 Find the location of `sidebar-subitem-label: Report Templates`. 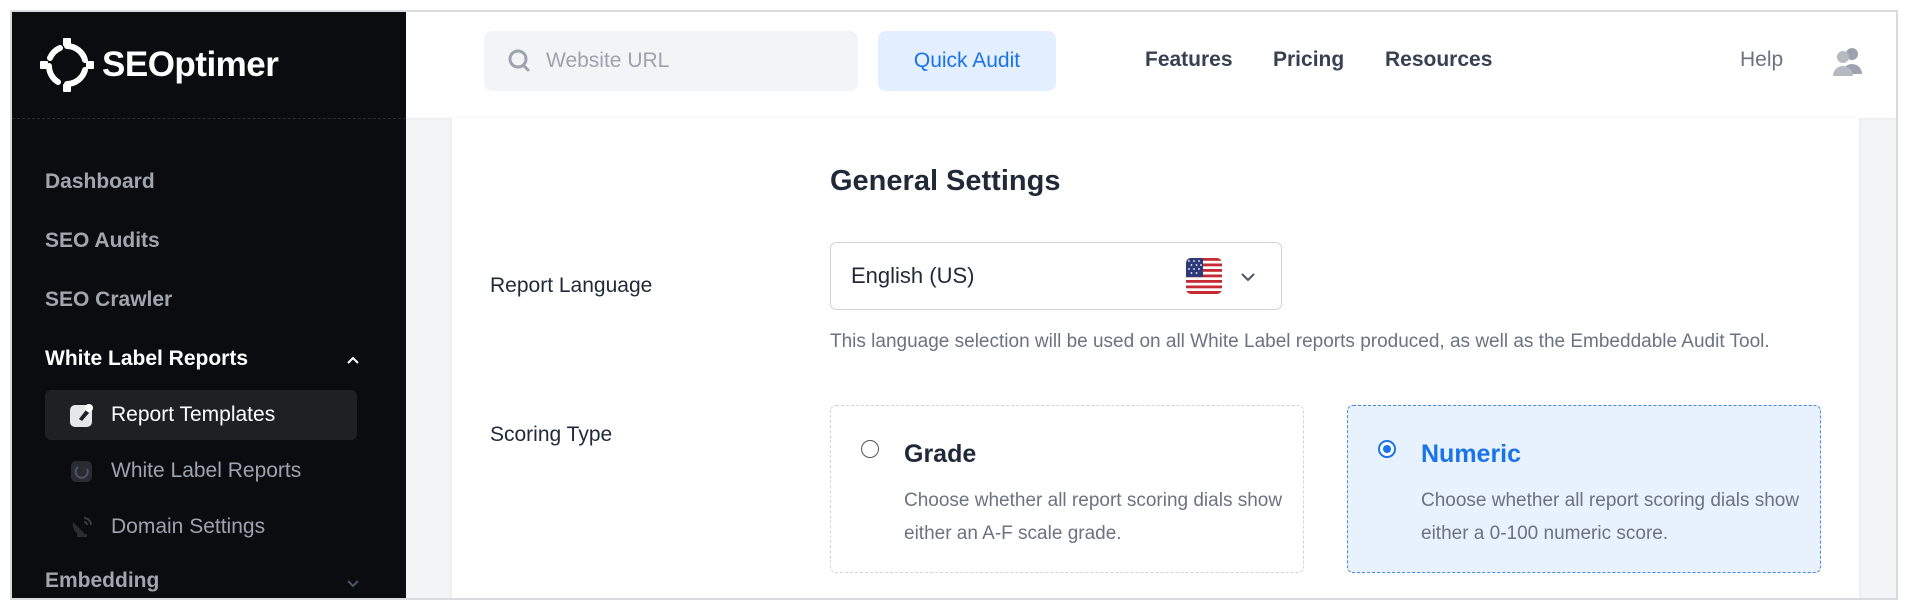

sidebar-subitem-label: Report Templates is located at coordinates (193, 414).